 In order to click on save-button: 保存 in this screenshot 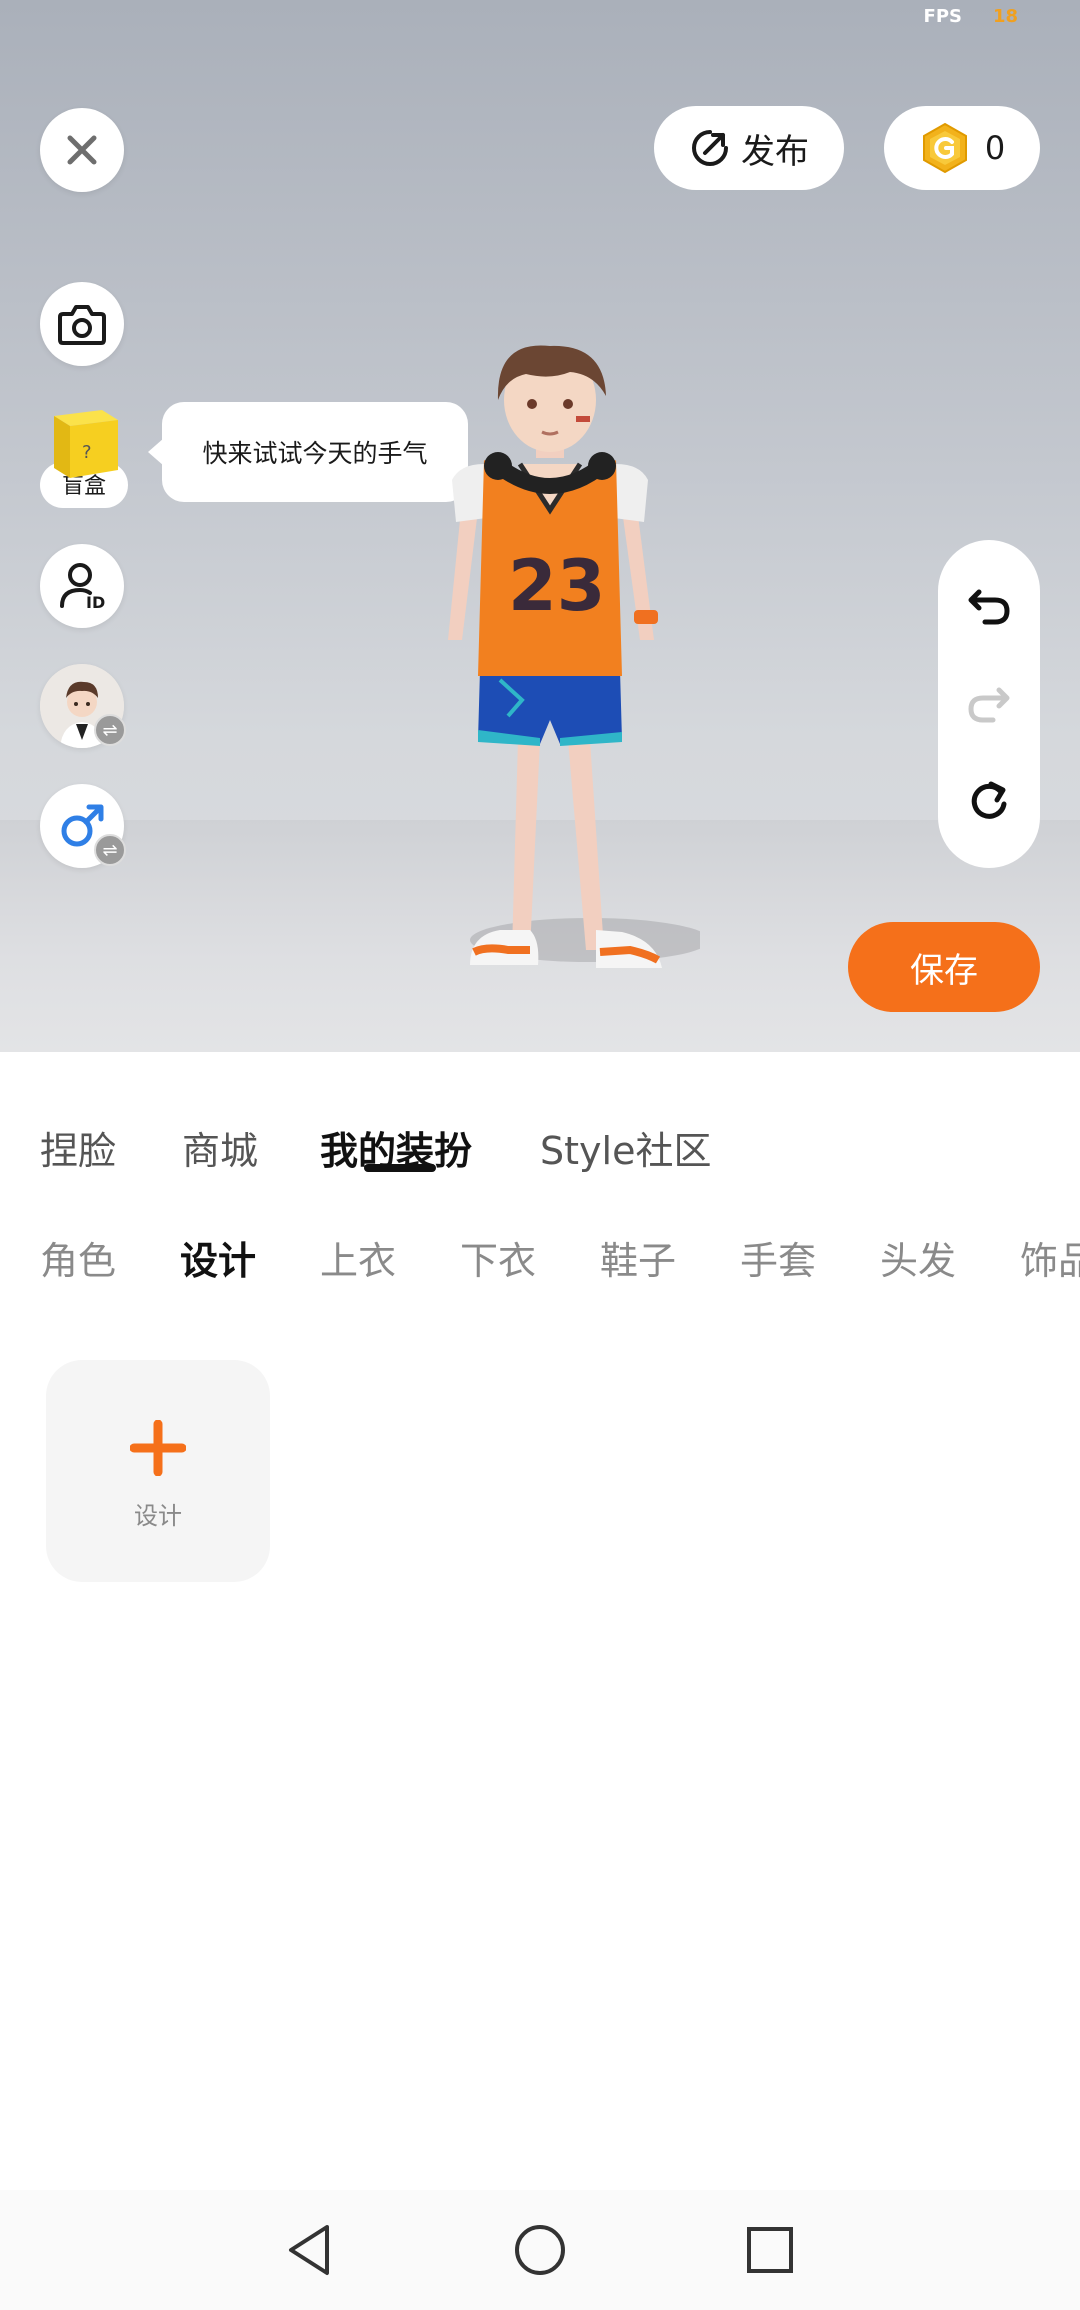, I will do `click(944, 967)`.